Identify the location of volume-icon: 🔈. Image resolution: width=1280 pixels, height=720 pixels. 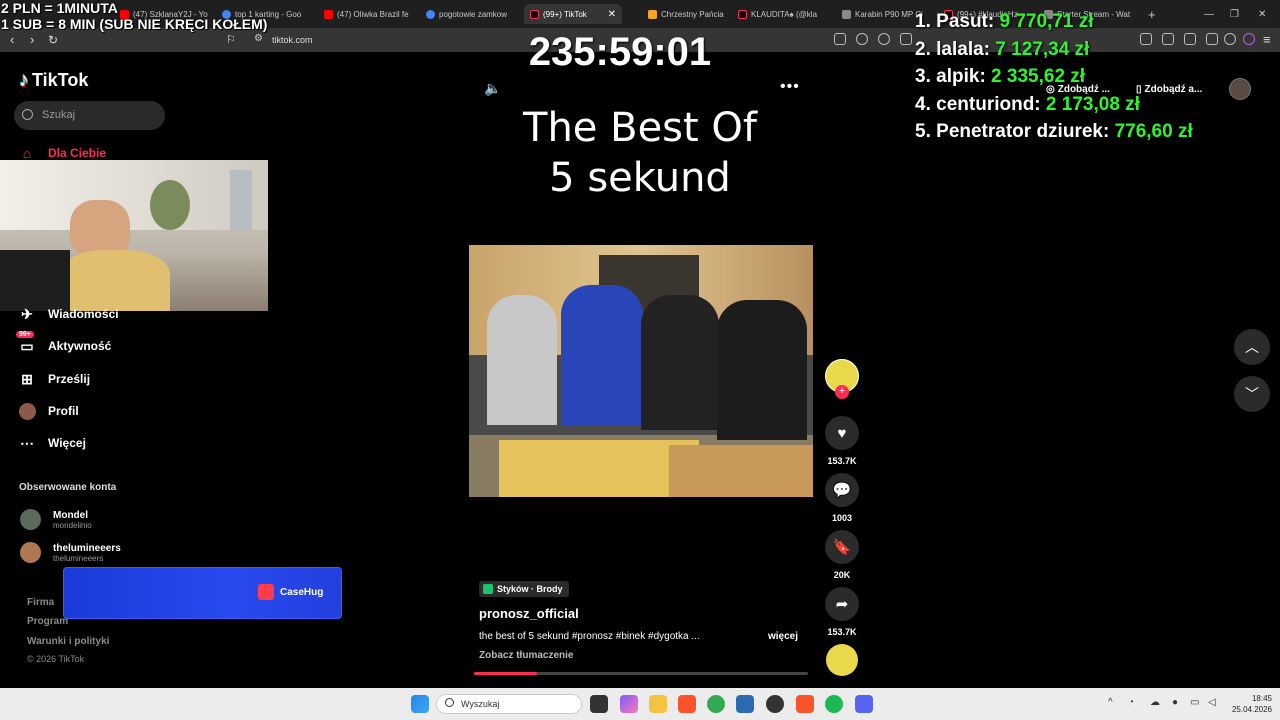
(492, 88).